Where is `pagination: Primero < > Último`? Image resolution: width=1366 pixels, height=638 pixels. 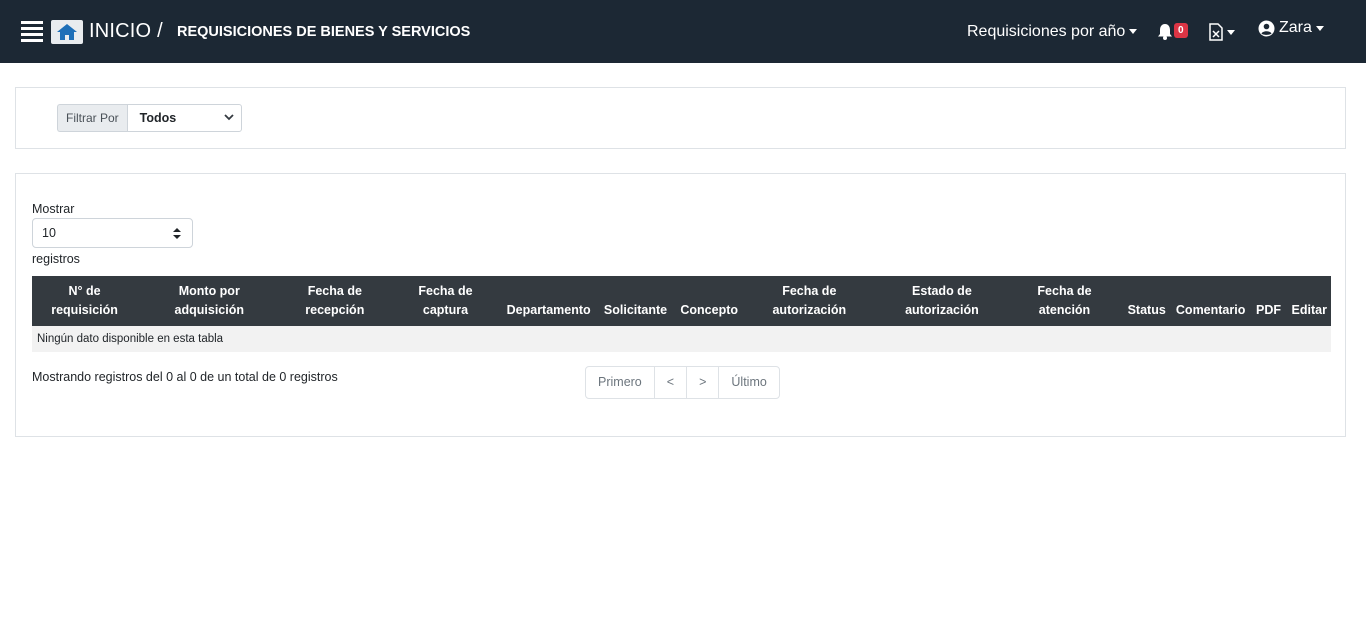
pagination: Primero < > Último is located at coordinates (682, 382).